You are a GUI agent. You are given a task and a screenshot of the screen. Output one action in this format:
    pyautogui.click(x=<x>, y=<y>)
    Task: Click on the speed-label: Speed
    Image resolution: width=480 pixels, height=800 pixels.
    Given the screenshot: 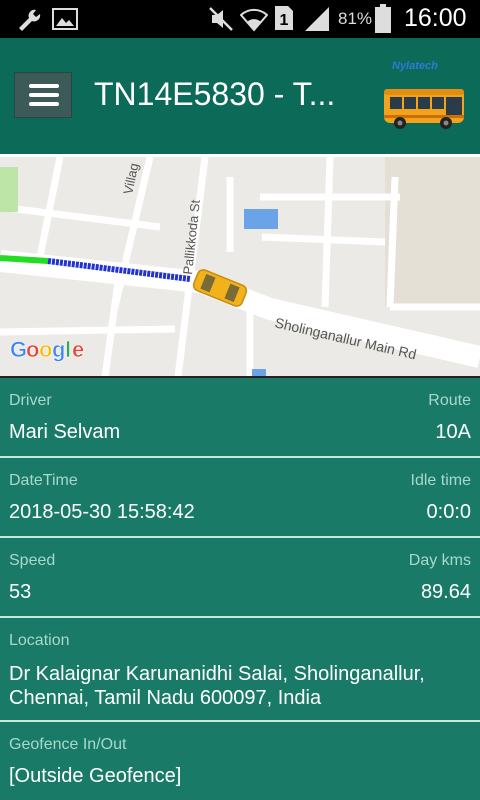 What is the action you would take?
    pyautogui.click(x=32, y=560)
    